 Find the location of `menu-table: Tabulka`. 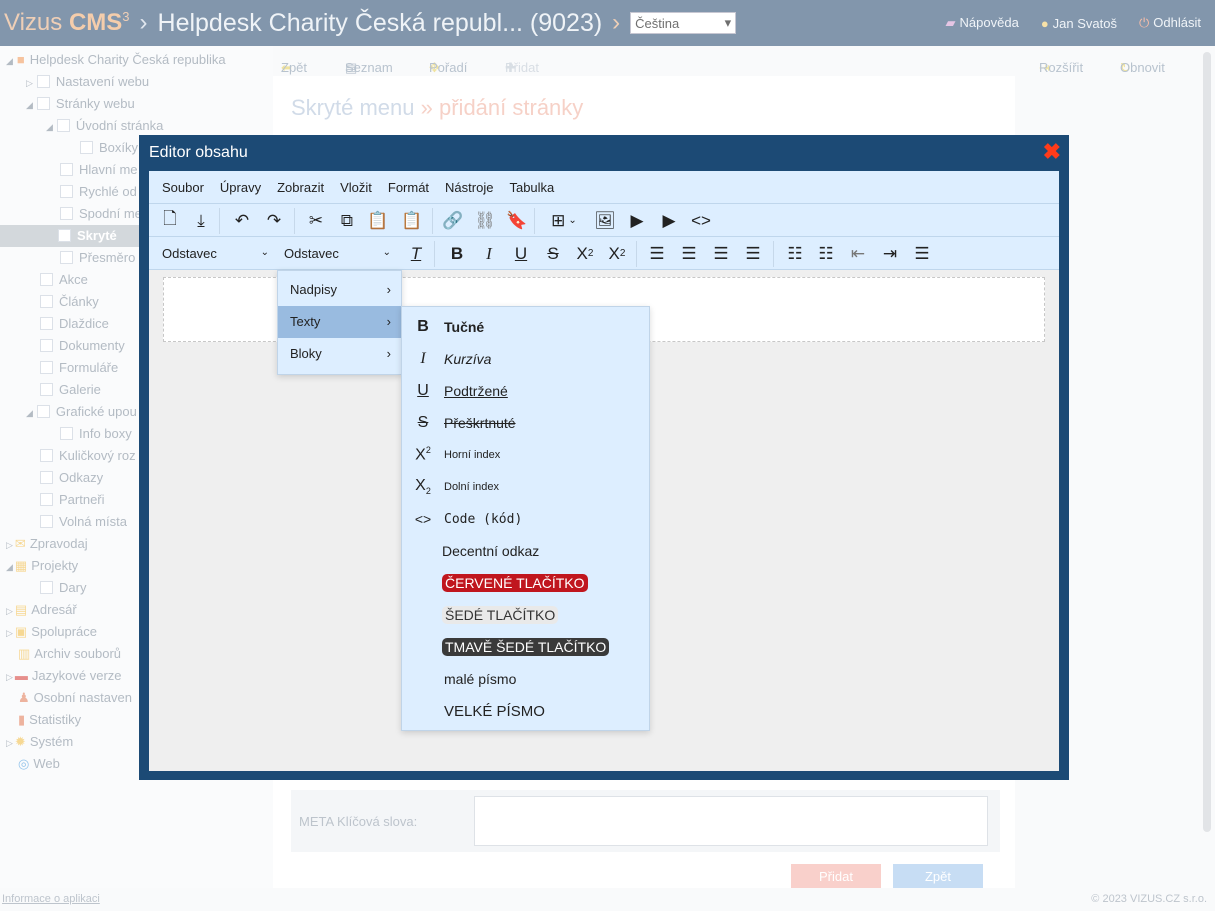

menu-table: Tabulka is located at coordinates (531, 187).